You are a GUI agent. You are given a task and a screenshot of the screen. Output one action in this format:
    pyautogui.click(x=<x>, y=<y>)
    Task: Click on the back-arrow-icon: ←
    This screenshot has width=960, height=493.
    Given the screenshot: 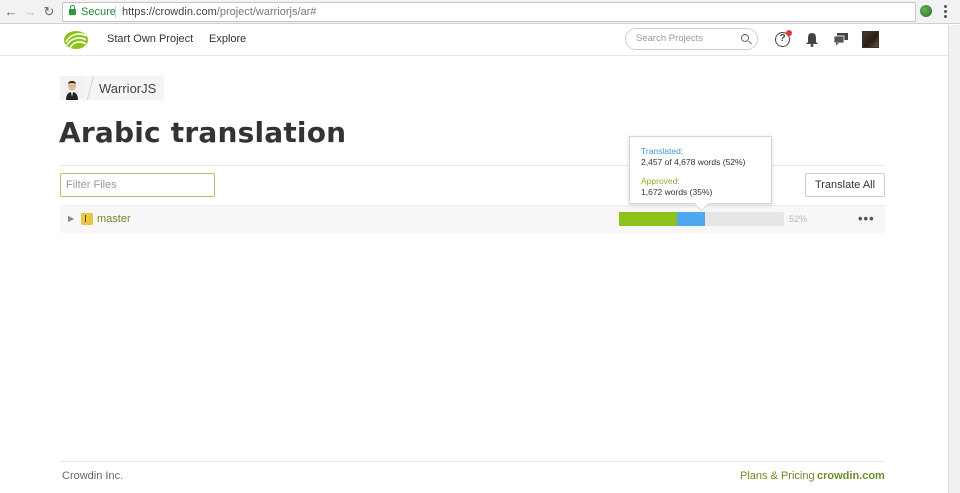 What is the action you would take?
    pyautogui.click(x=11, y=12)
    